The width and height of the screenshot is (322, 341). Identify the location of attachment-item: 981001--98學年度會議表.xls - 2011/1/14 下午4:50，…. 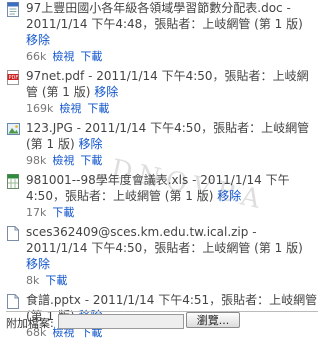
(162, 196).